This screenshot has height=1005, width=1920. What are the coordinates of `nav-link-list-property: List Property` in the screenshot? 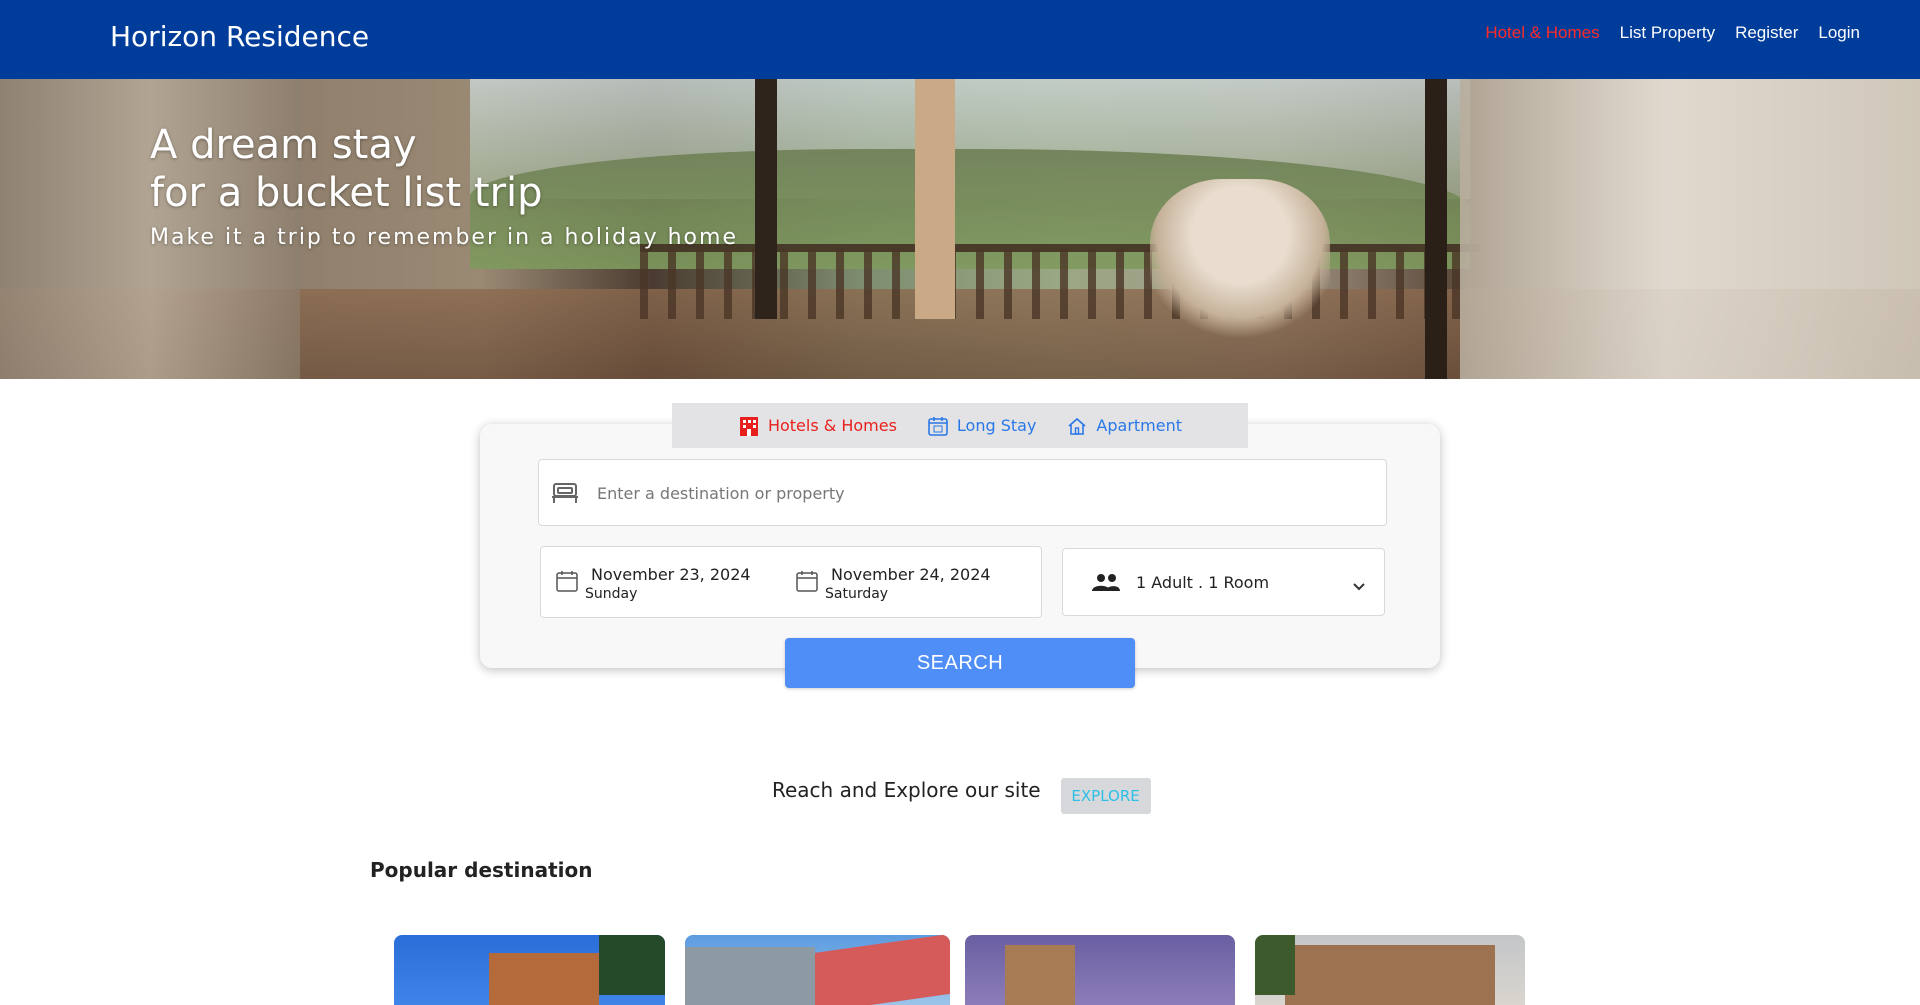 It's located at (1667, 33).